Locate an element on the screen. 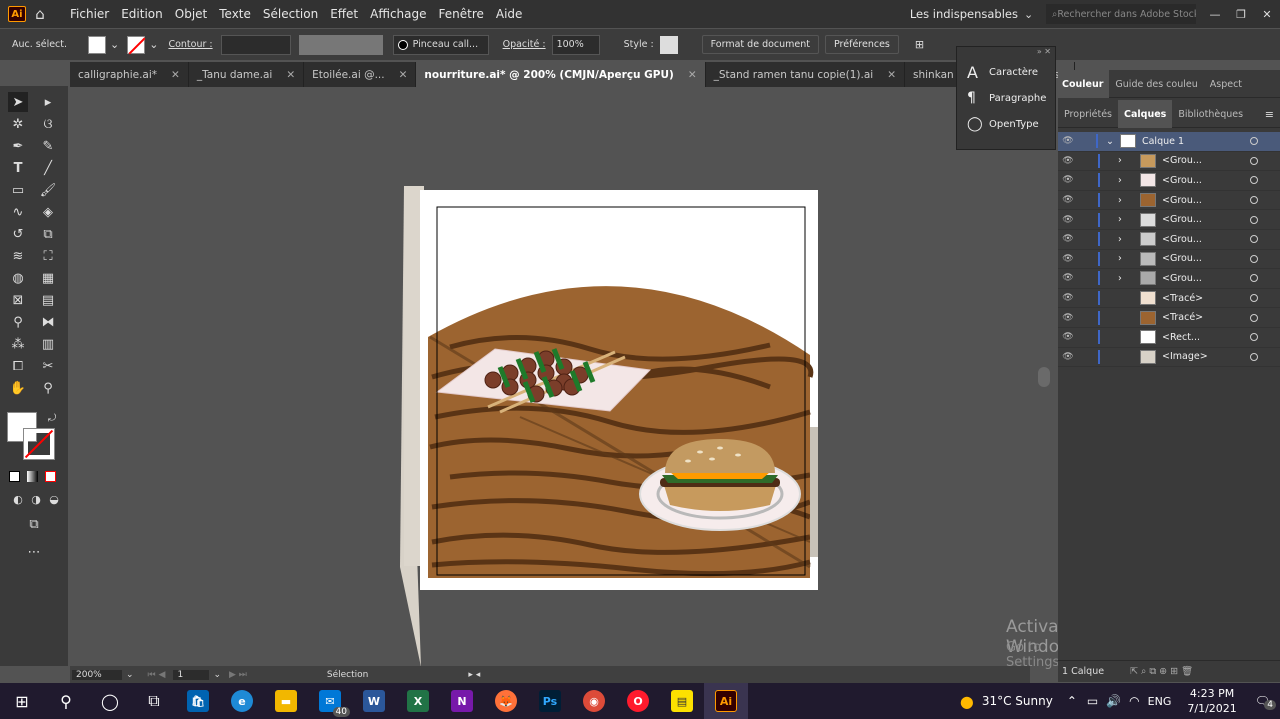 The image size is (1280, 719). artboard-nav-prev-icon: ⏮ ◀ is located at coordinates (157, 675).